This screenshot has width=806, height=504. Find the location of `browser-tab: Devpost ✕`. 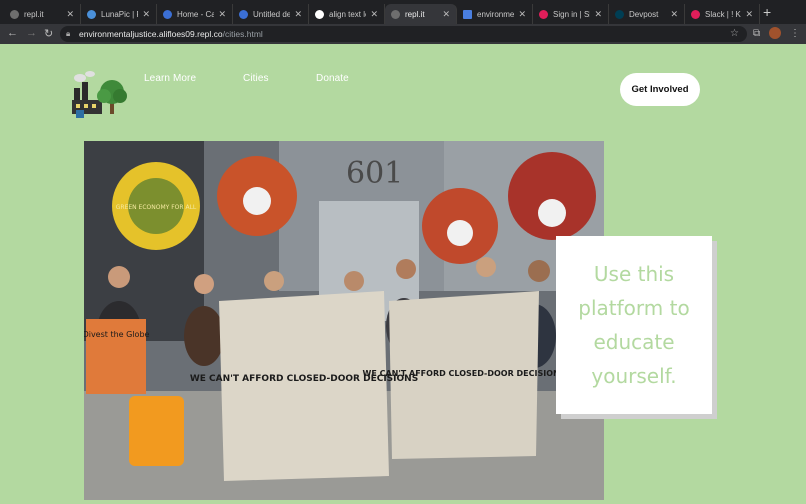

browser-tab: Devpost ✕ is located at coordinates (647, 14).